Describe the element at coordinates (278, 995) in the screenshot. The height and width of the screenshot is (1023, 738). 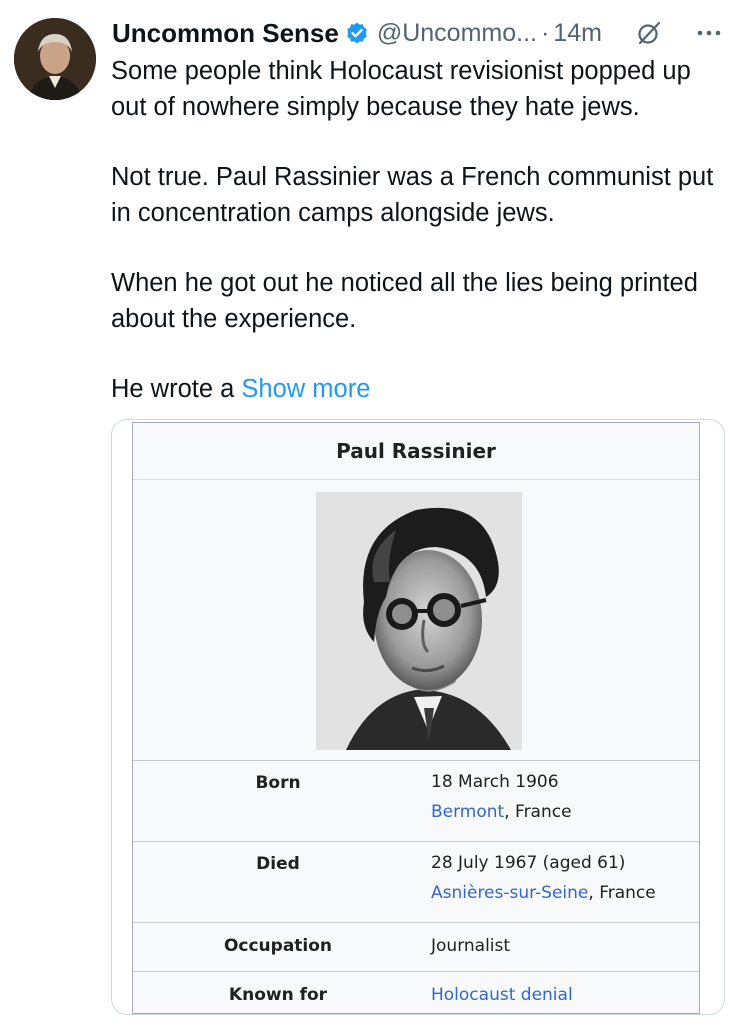
I see `infobox-label: Known for` at that location.